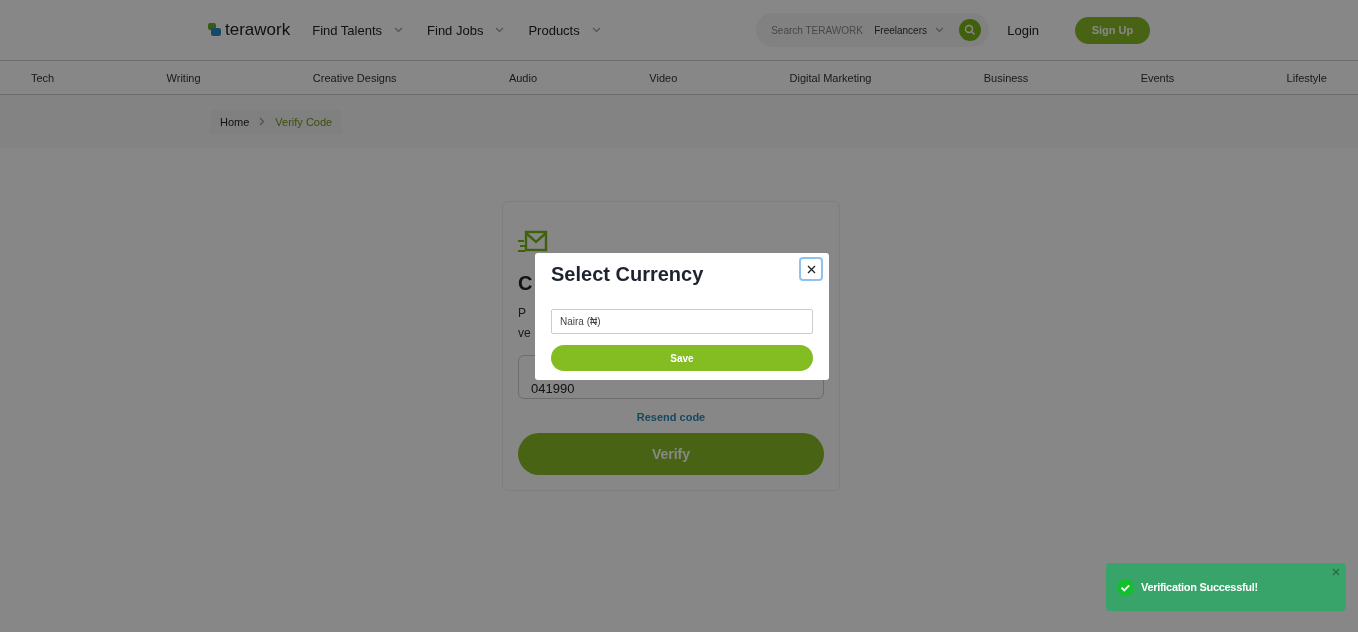  Describe the element at coordinates (900, 30) in the screenshot. I see `search-scope: Freelancers` at that location.